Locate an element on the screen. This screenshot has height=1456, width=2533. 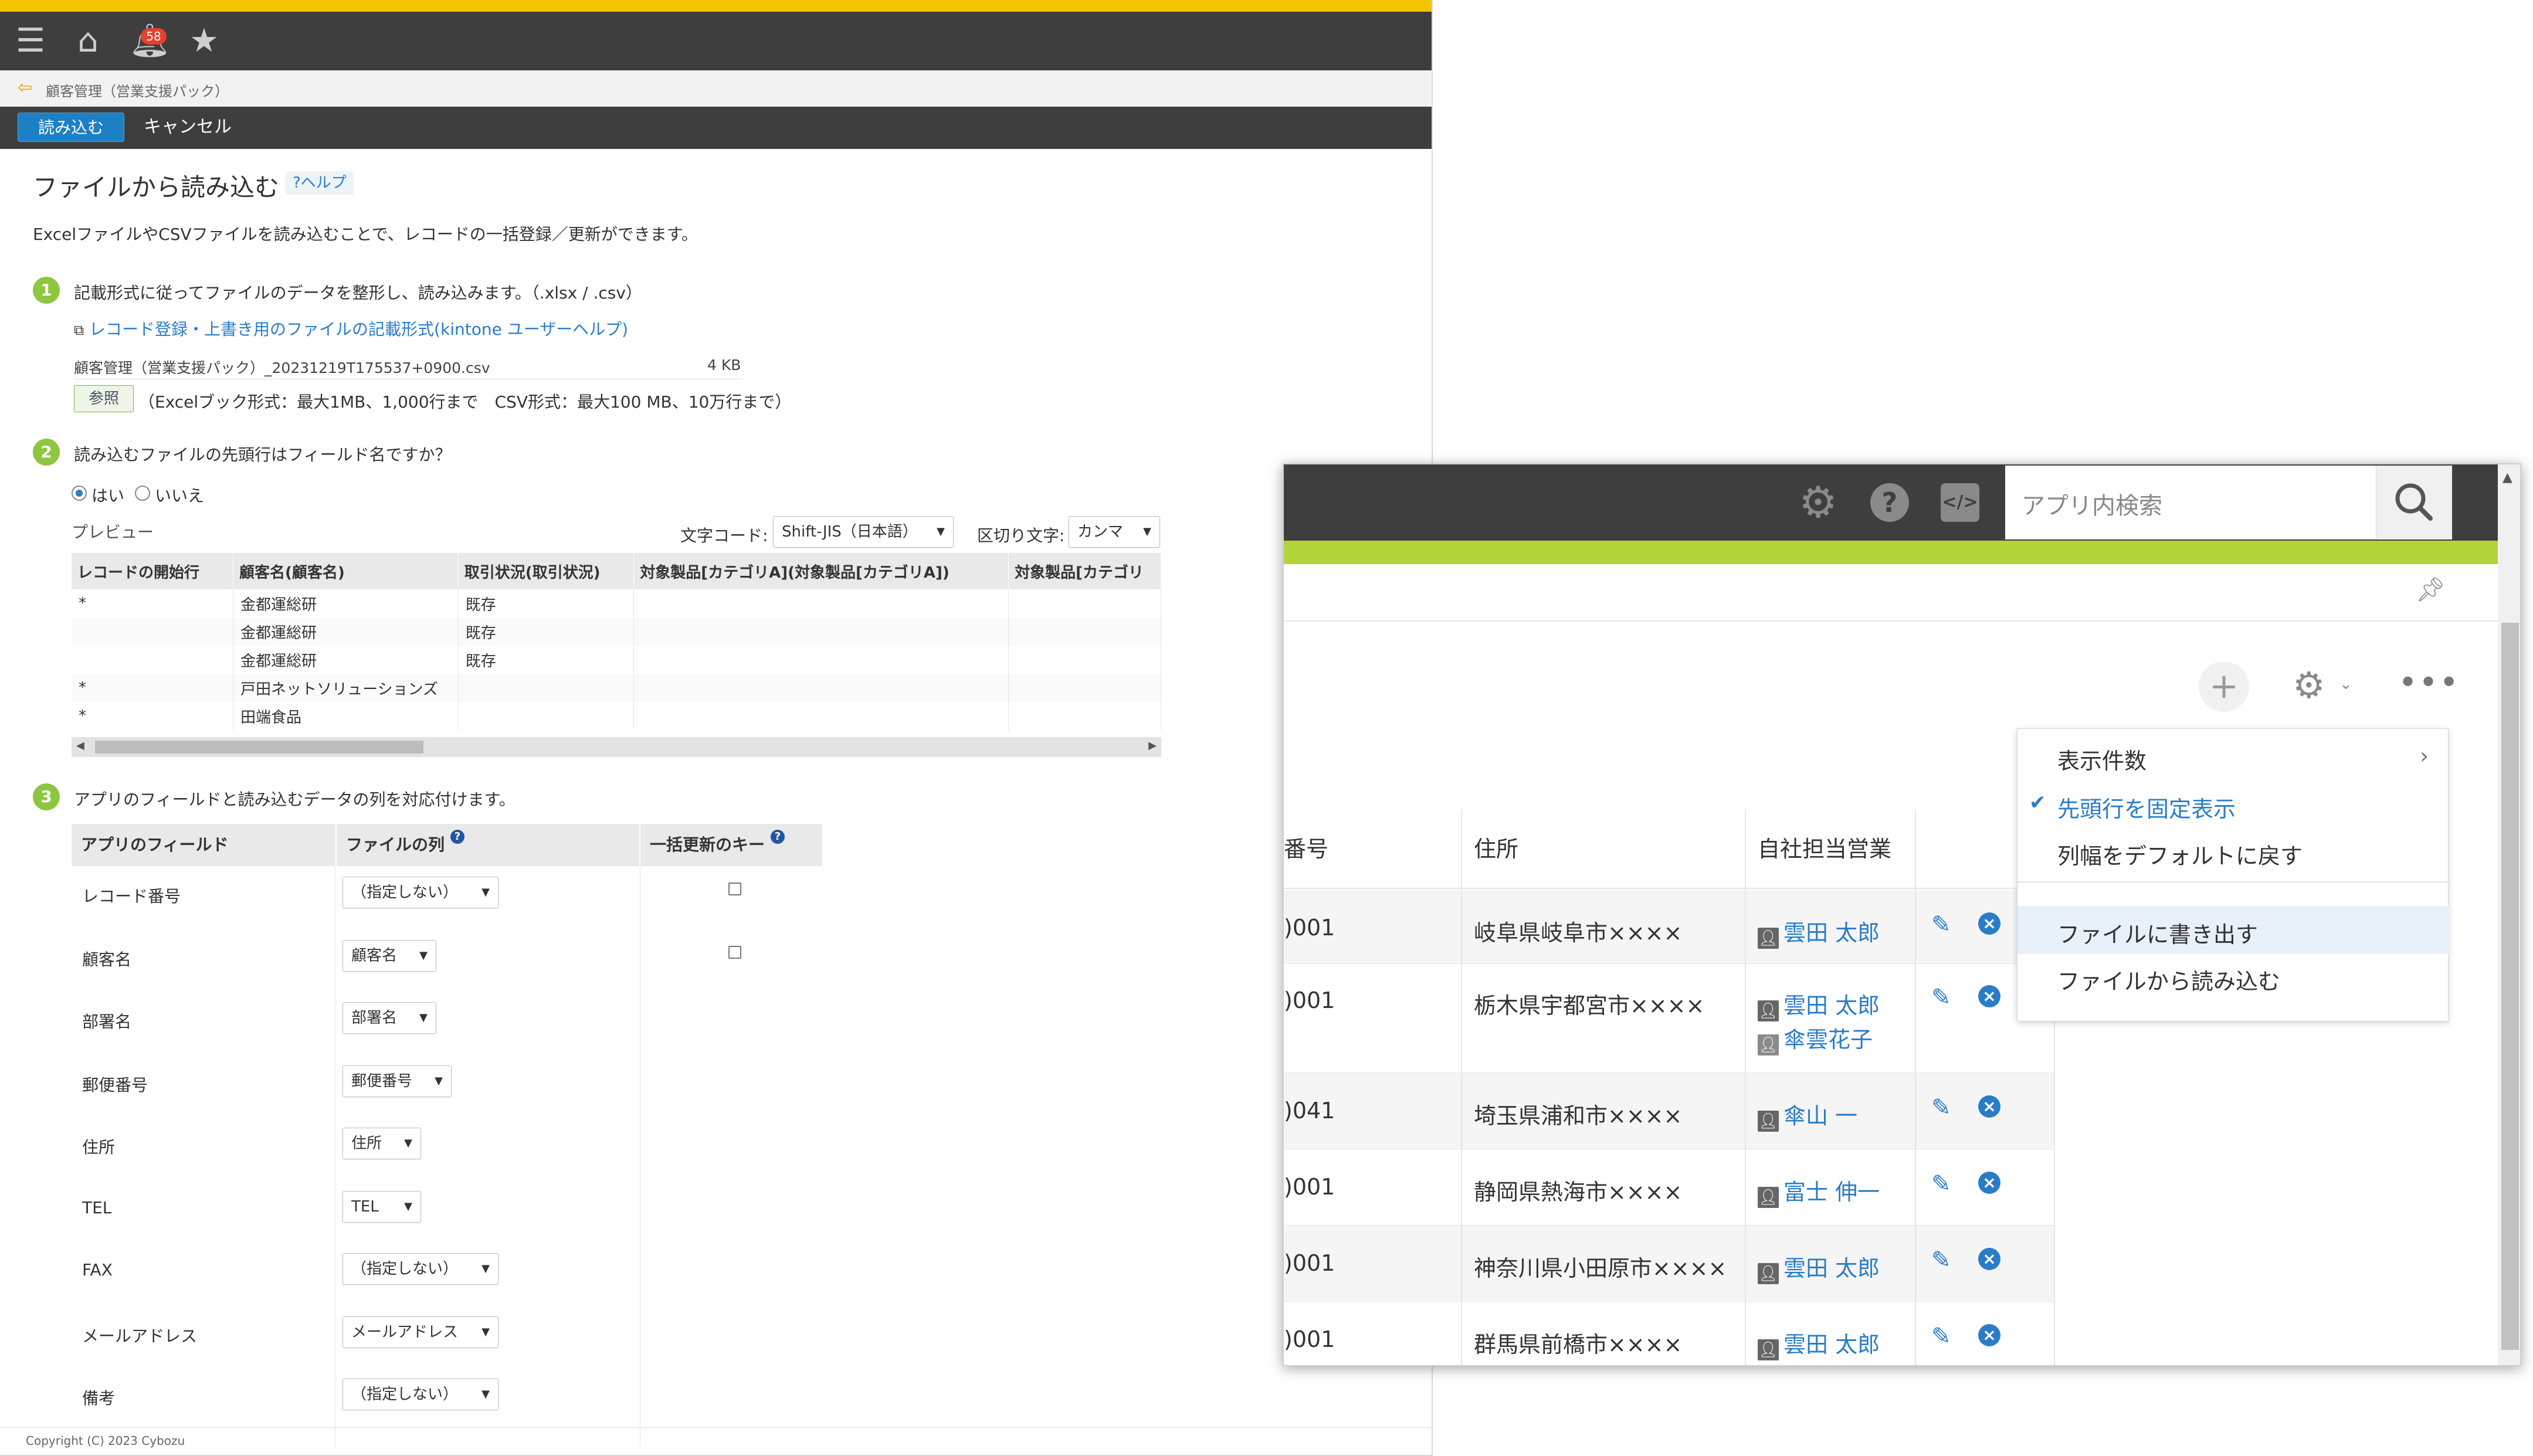
encoding-select: Shift-JIS（日本語） ▼ is located at coordinates (863, 532).